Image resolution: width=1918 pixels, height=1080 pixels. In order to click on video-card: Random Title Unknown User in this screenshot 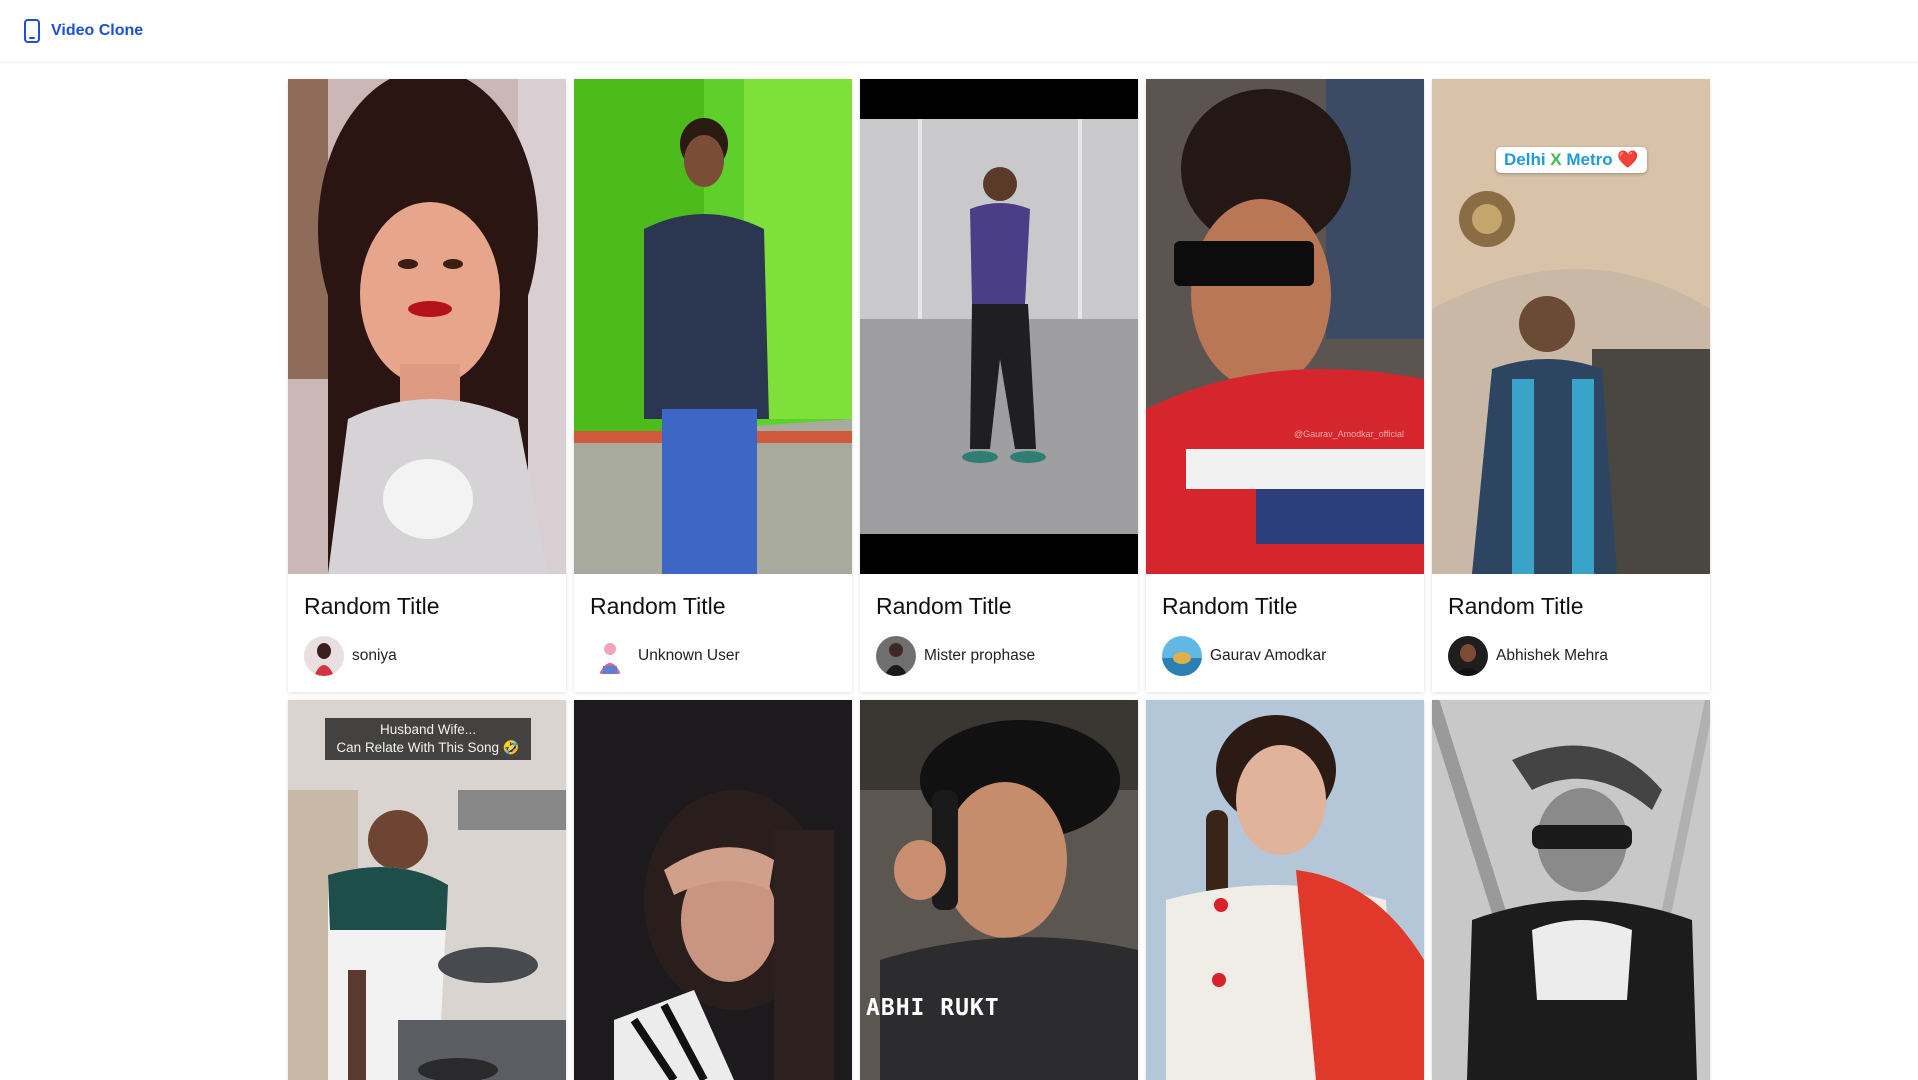, I will do `click(713, 385)`.